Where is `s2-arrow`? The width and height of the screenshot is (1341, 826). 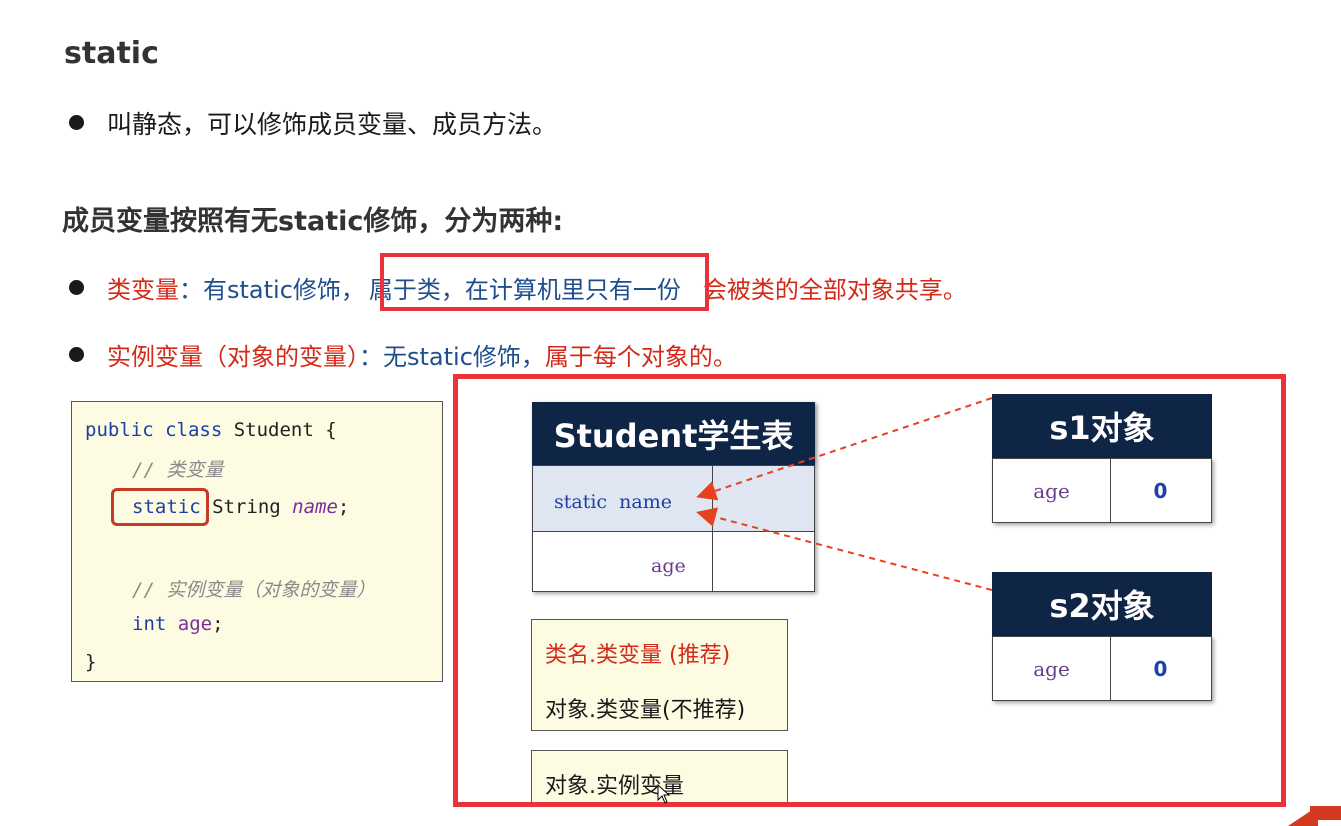 s2-arrow is located at coordinates (844, 549).